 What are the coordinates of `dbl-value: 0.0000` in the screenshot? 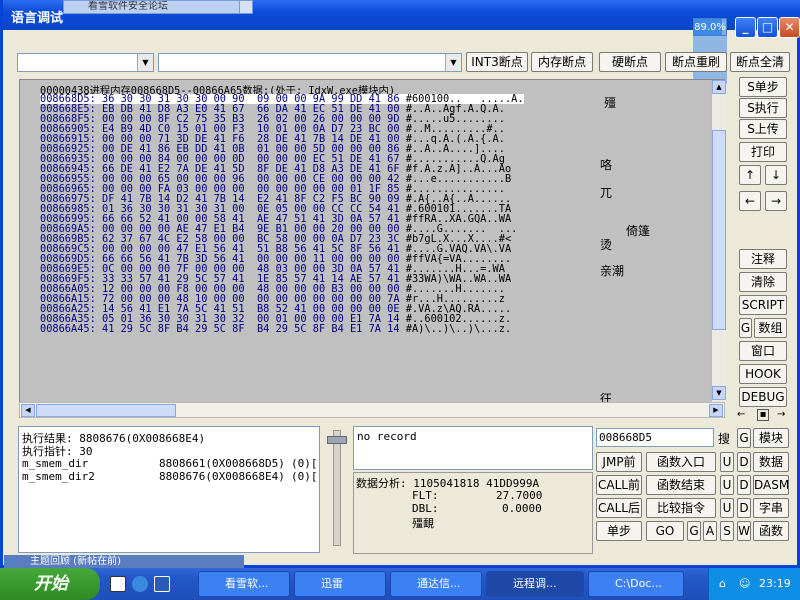 It's located at (522, 508).